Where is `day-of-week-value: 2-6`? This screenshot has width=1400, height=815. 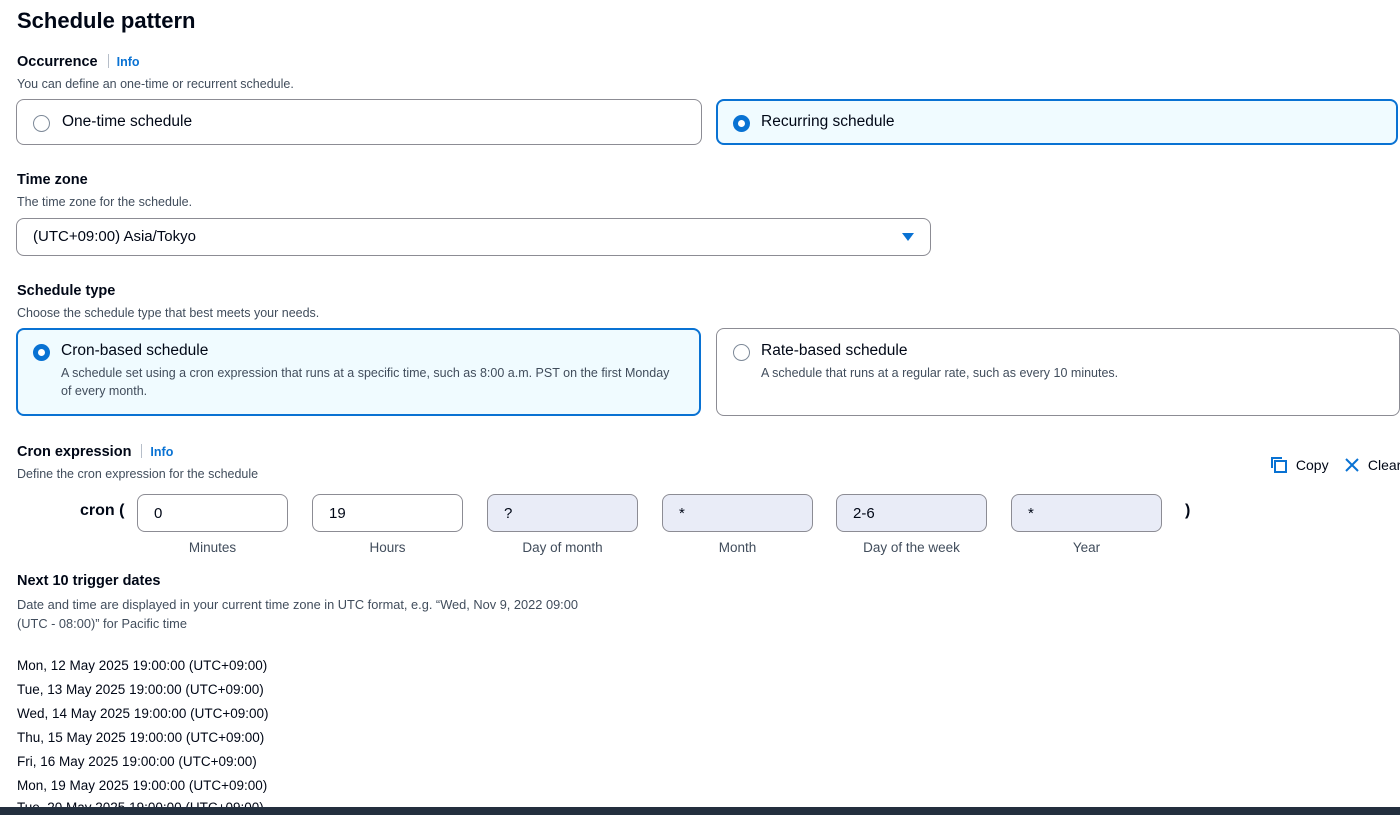
day-of-week-value: 2-6 is located at coordinates (864, 513).